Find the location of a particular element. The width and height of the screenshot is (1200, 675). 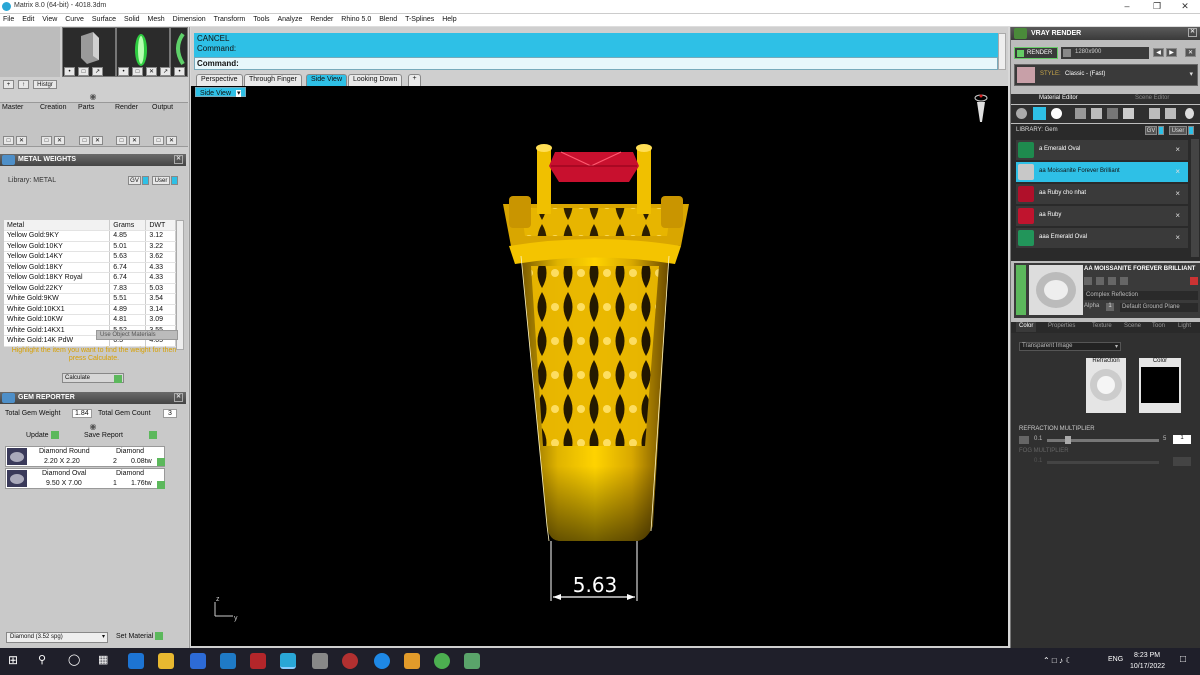

rewind-button: ◀ is located at coordinates (1158, 52).